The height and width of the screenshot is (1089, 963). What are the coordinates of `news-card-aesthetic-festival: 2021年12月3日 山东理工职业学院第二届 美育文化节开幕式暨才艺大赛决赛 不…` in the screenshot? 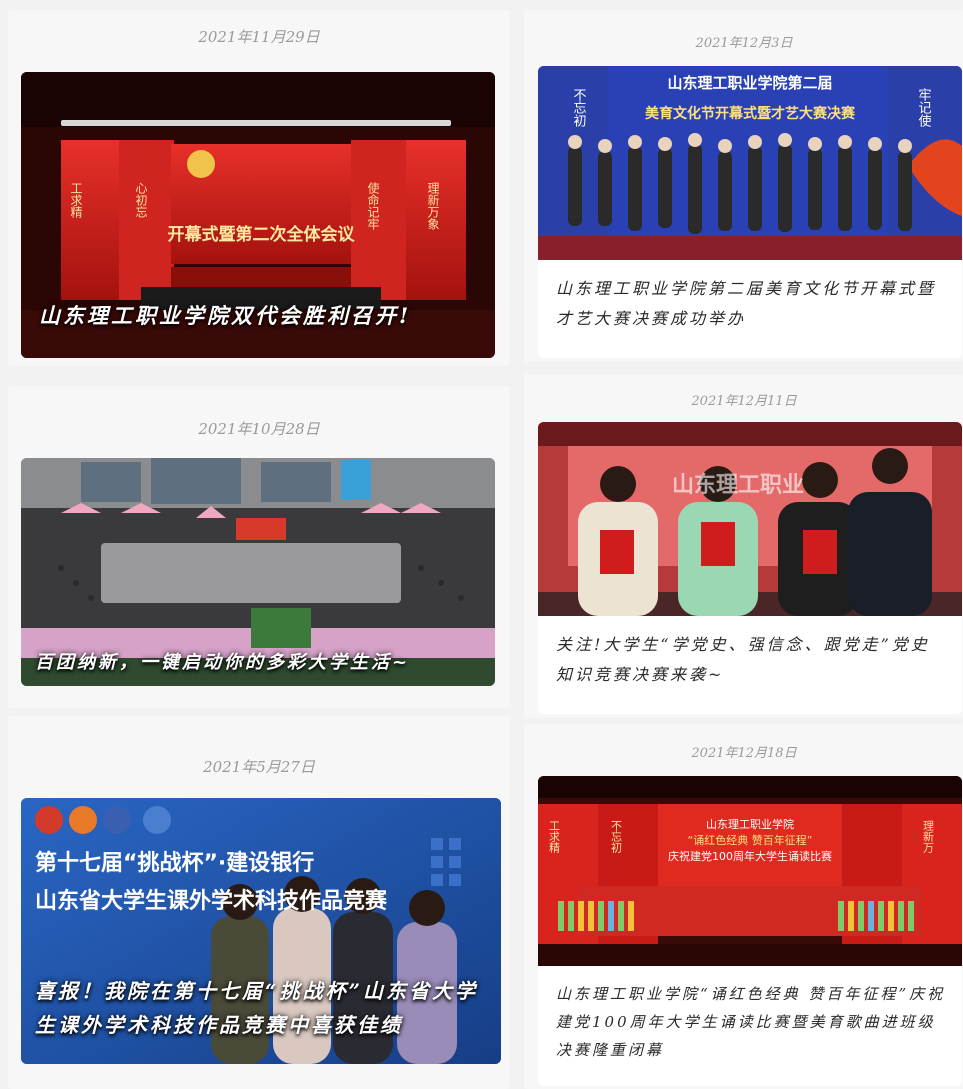 It's located at (743, 186).